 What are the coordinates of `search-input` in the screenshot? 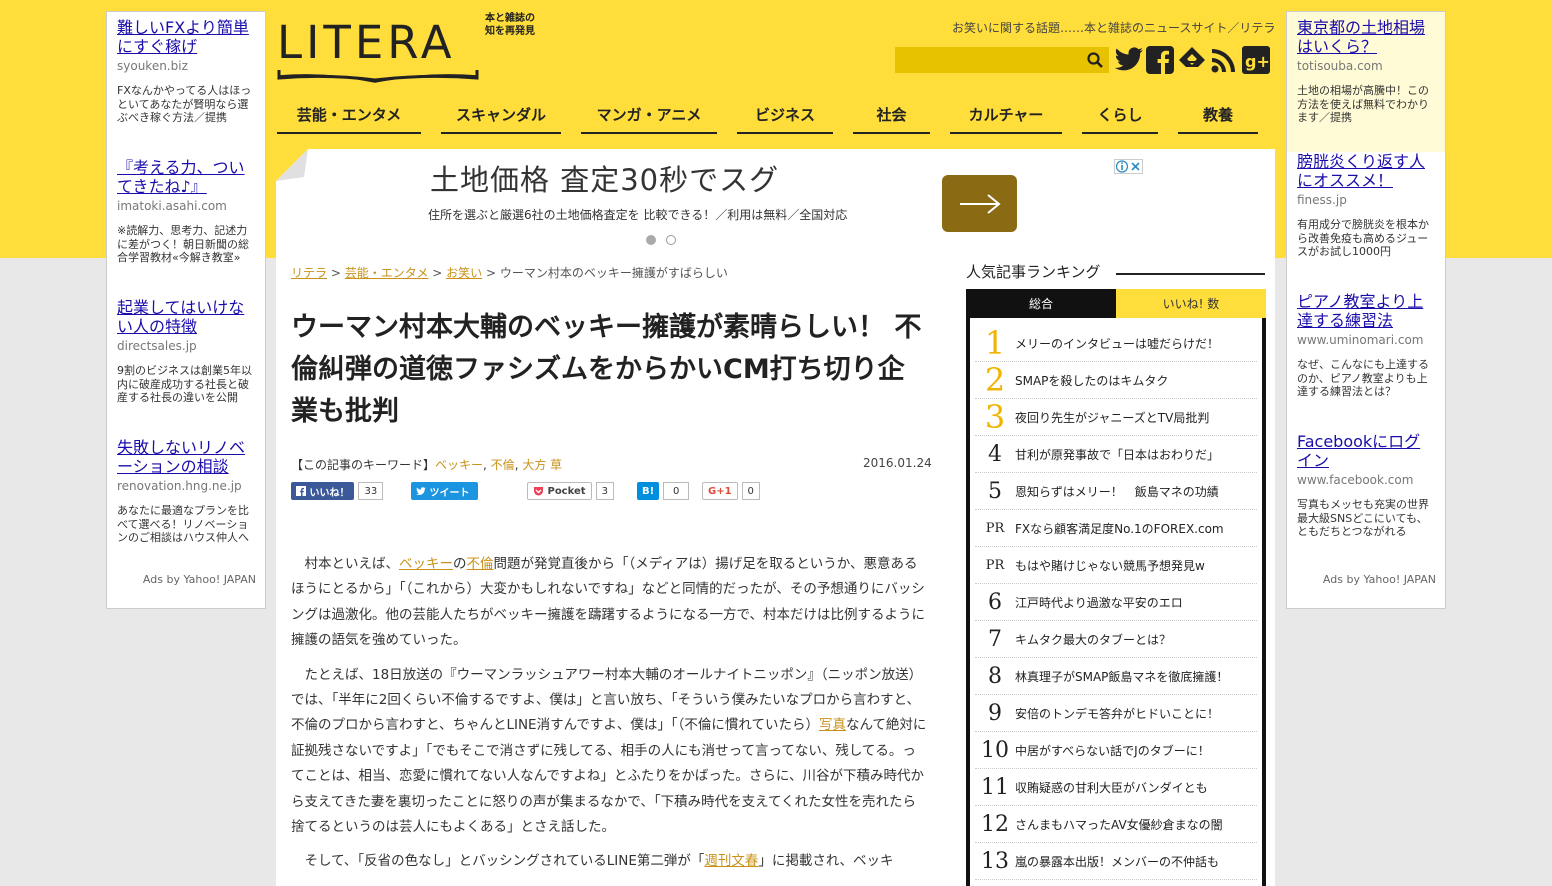 It's located at (990, 60).